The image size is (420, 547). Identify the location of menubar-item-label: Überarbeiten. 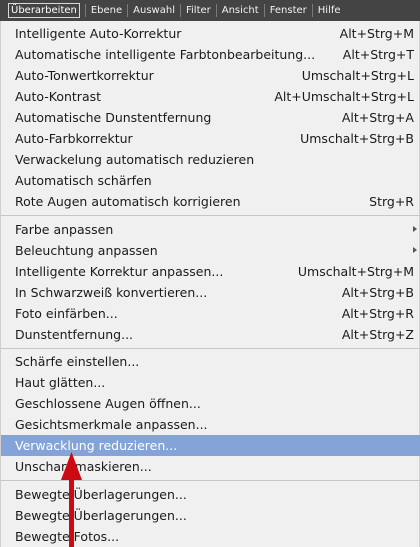
(44, 10).